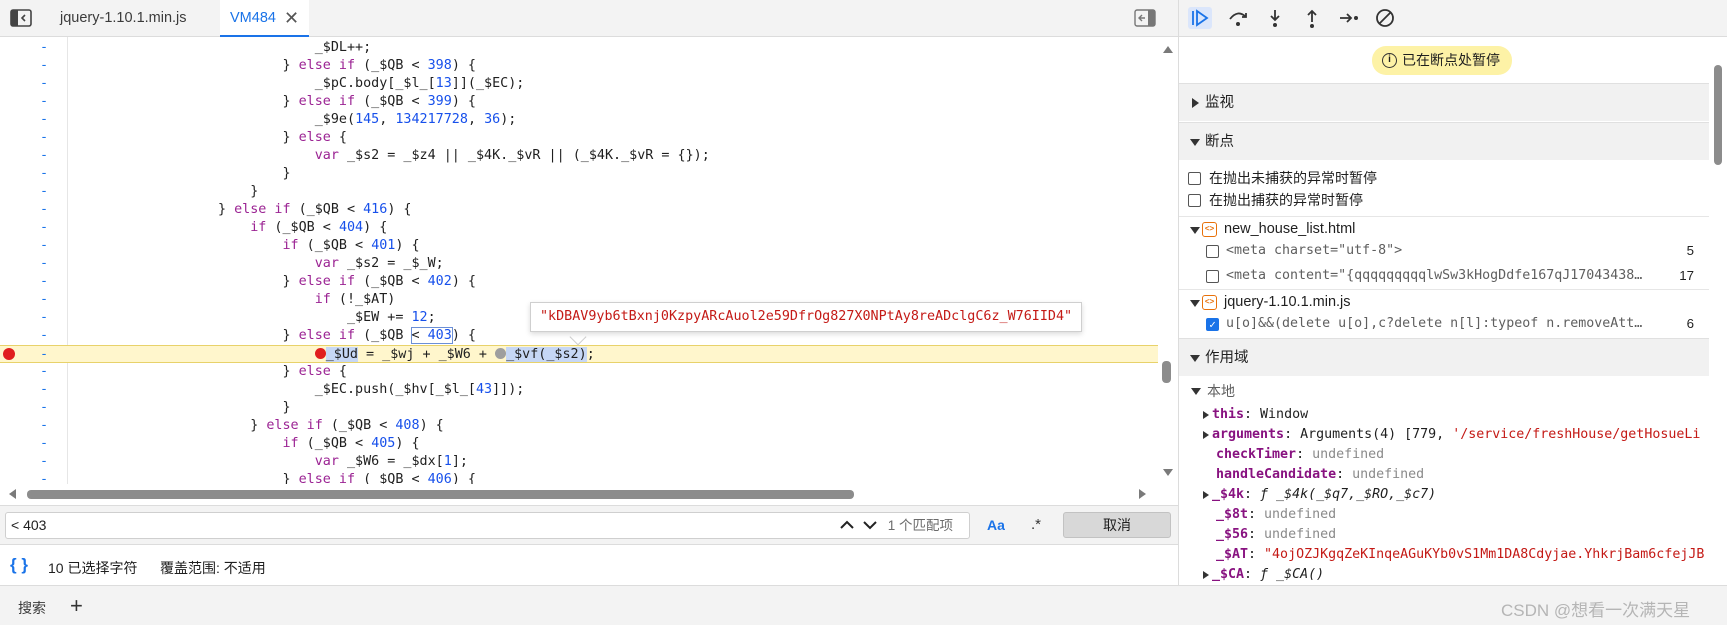  I want to click on code-line: -} else if (_$QB < 416) {, so click(579, 210).